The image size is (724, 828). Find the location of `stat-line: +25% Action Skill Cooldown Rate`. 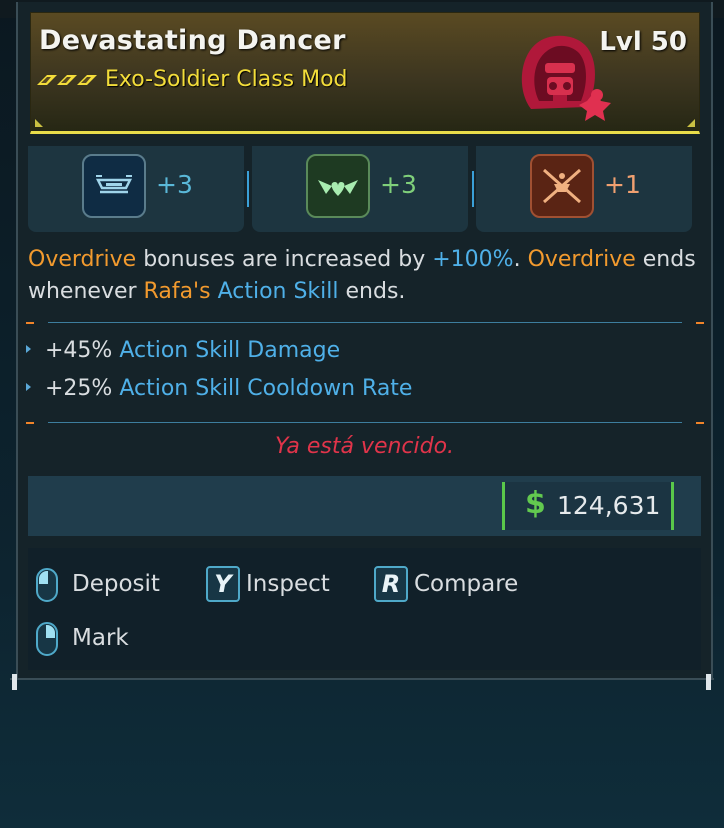

stat-line: +25% Action Skill Cooldown Rate is located at coordinates (219, 388).